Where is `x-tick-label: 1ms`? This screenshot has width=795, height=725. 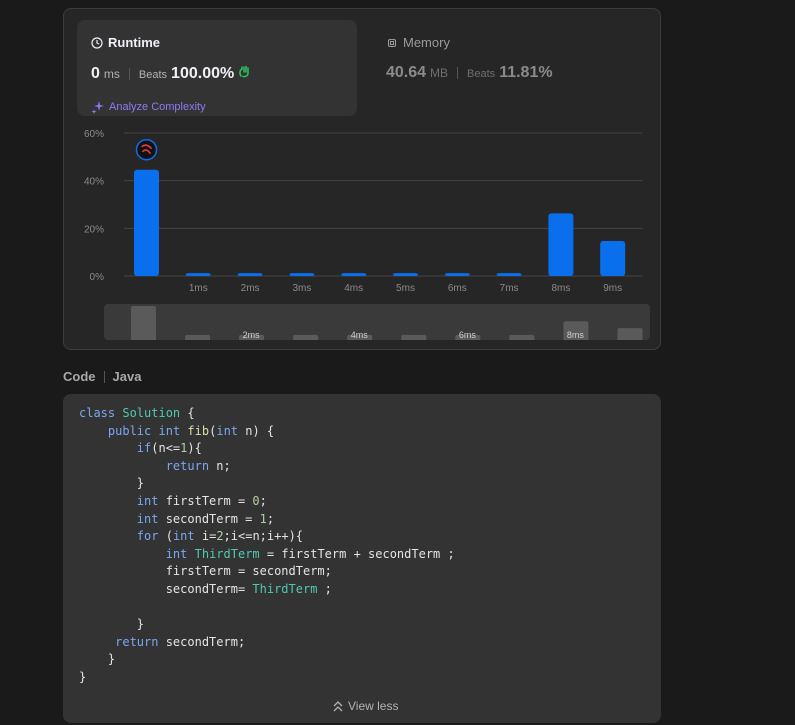 x-tick-label: 1ms is located at coordinates (198, 288).